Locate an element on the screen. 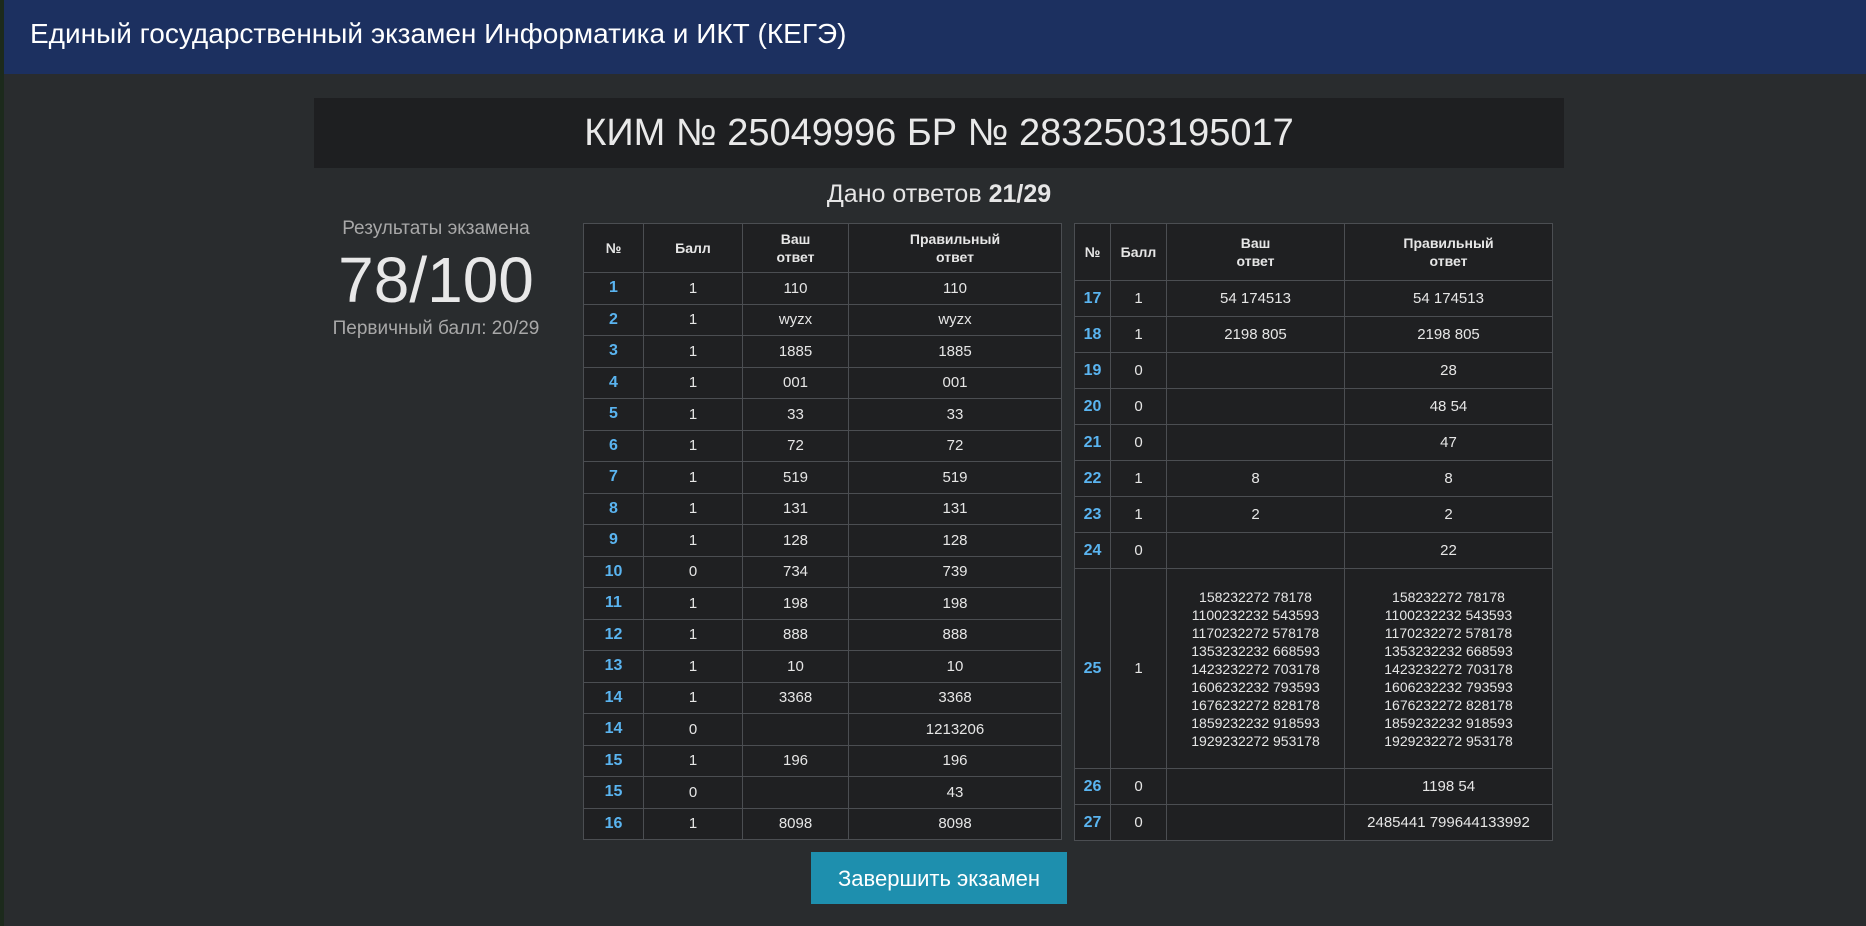  table-row: 18 1 2198 805 2198 805 is located at coordinates (1313, 334).